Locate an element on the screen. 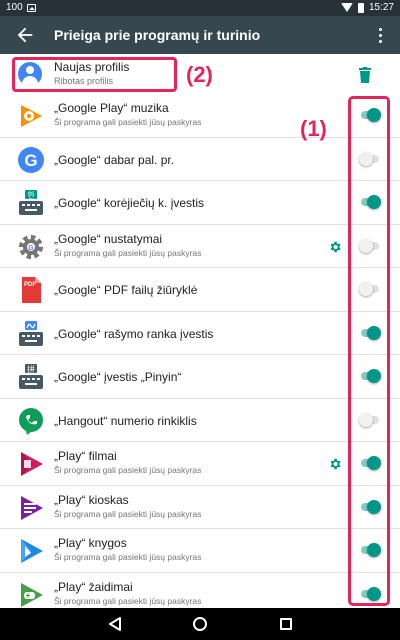  handwriting-keyboard-icon is located at coordinates (31, 334).